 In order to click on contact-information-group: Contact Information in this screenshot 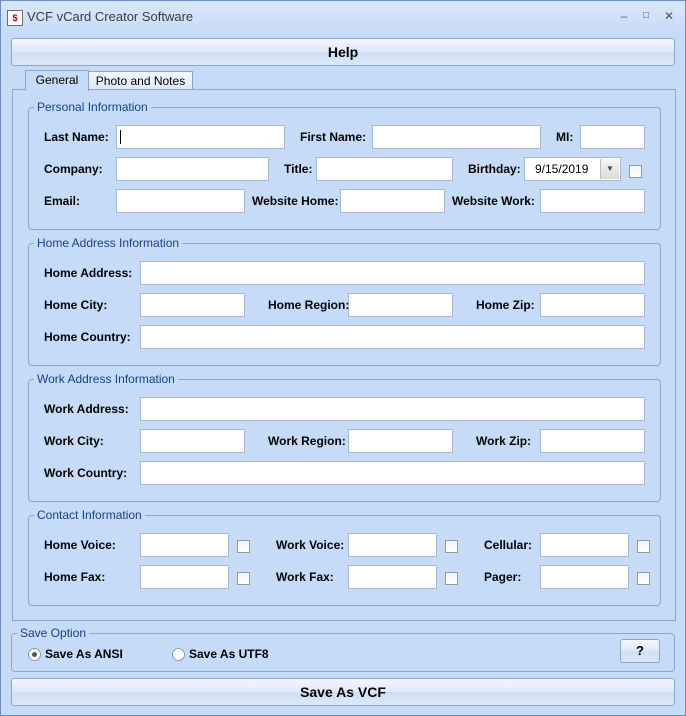, I will do `click(344, 557)`.